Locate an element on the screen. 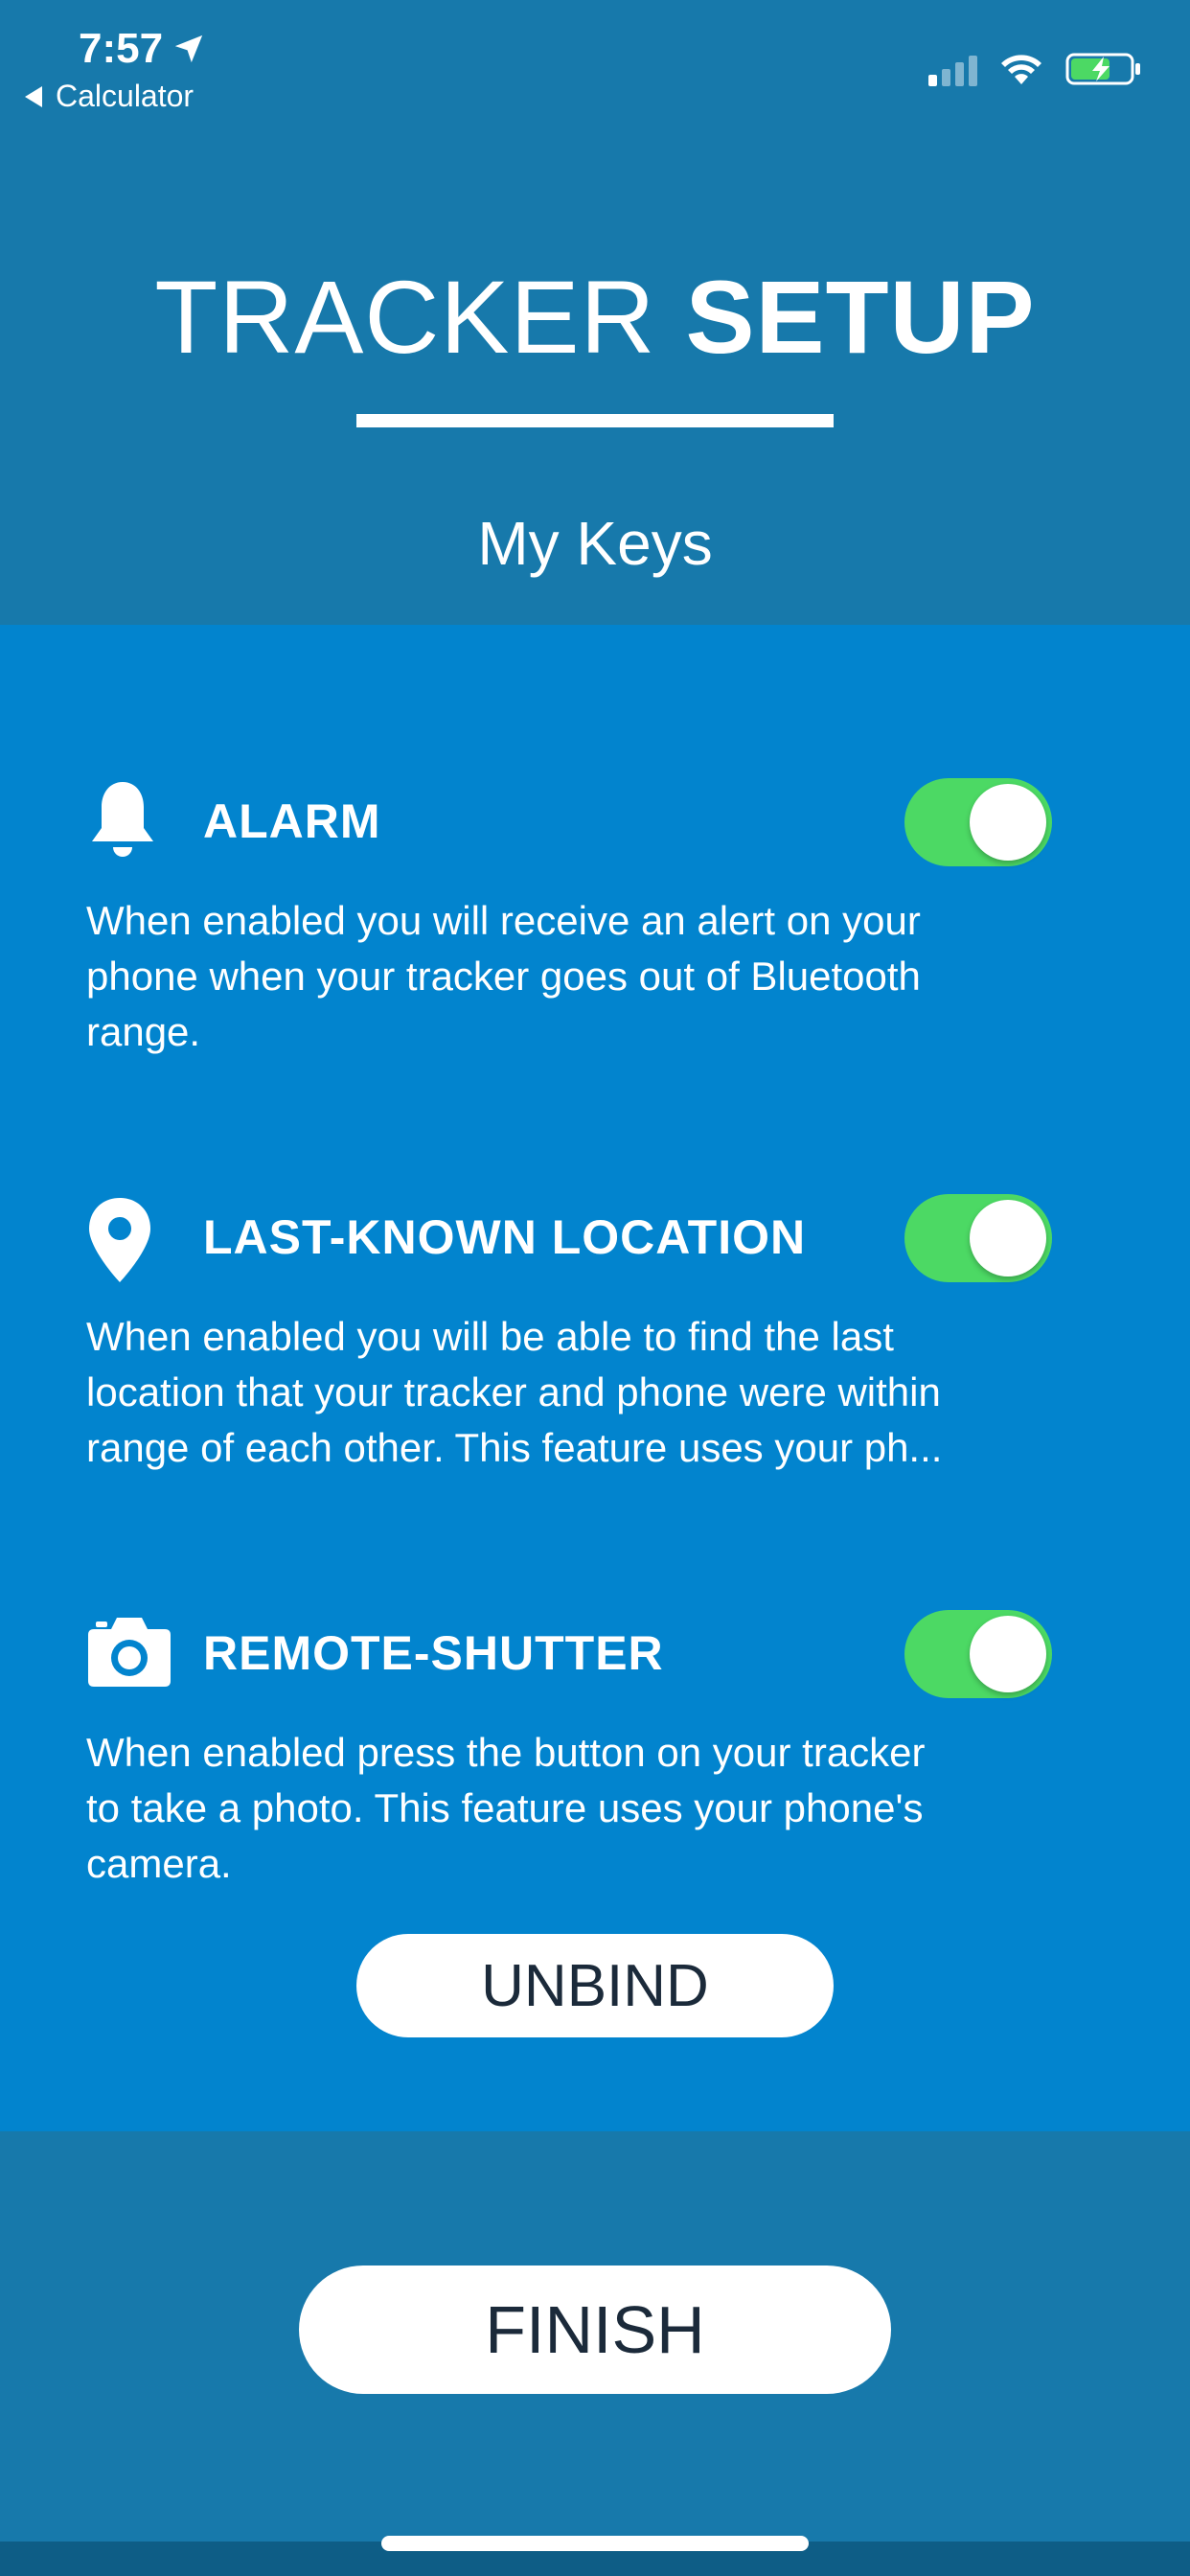  back-app-label: Calculator is located at coordinates (125, 96).